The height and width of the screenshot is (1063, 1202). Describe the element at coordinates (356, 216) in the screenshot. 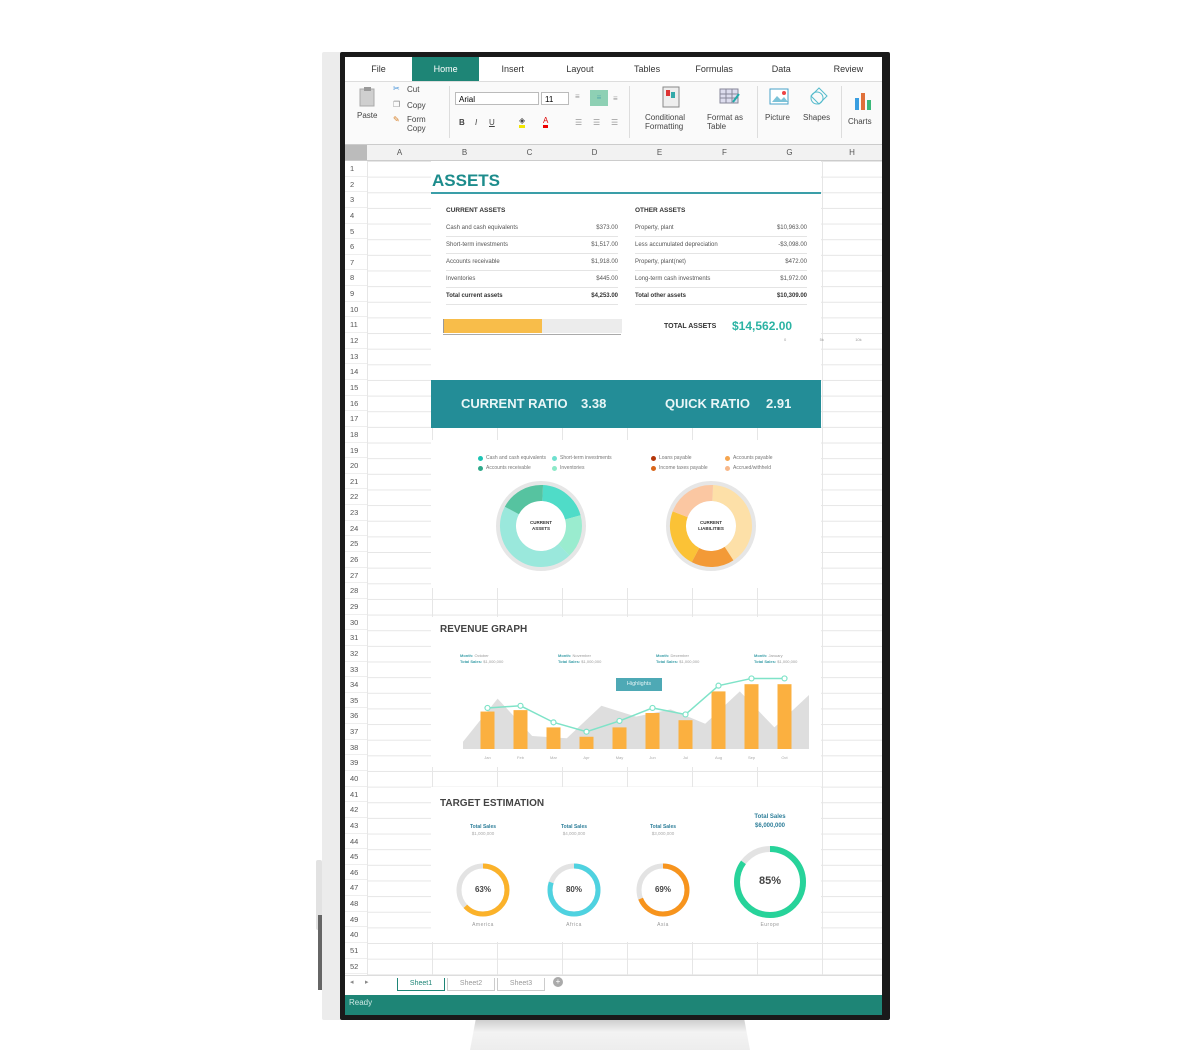

I see `row-header: 4` at that location.